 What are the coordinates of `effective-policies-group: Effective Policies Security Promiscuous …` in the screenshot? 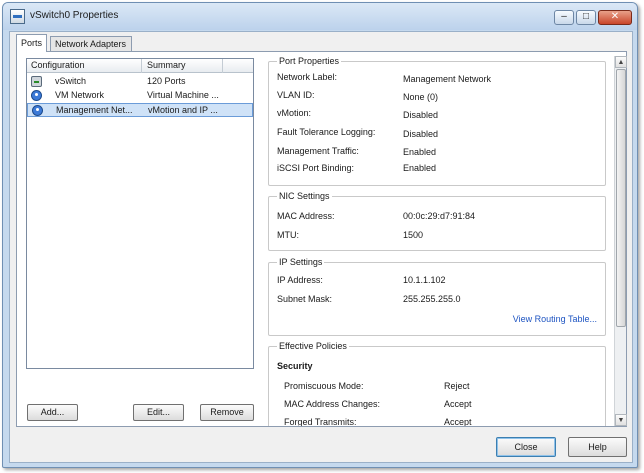 It's located at (437, 383).